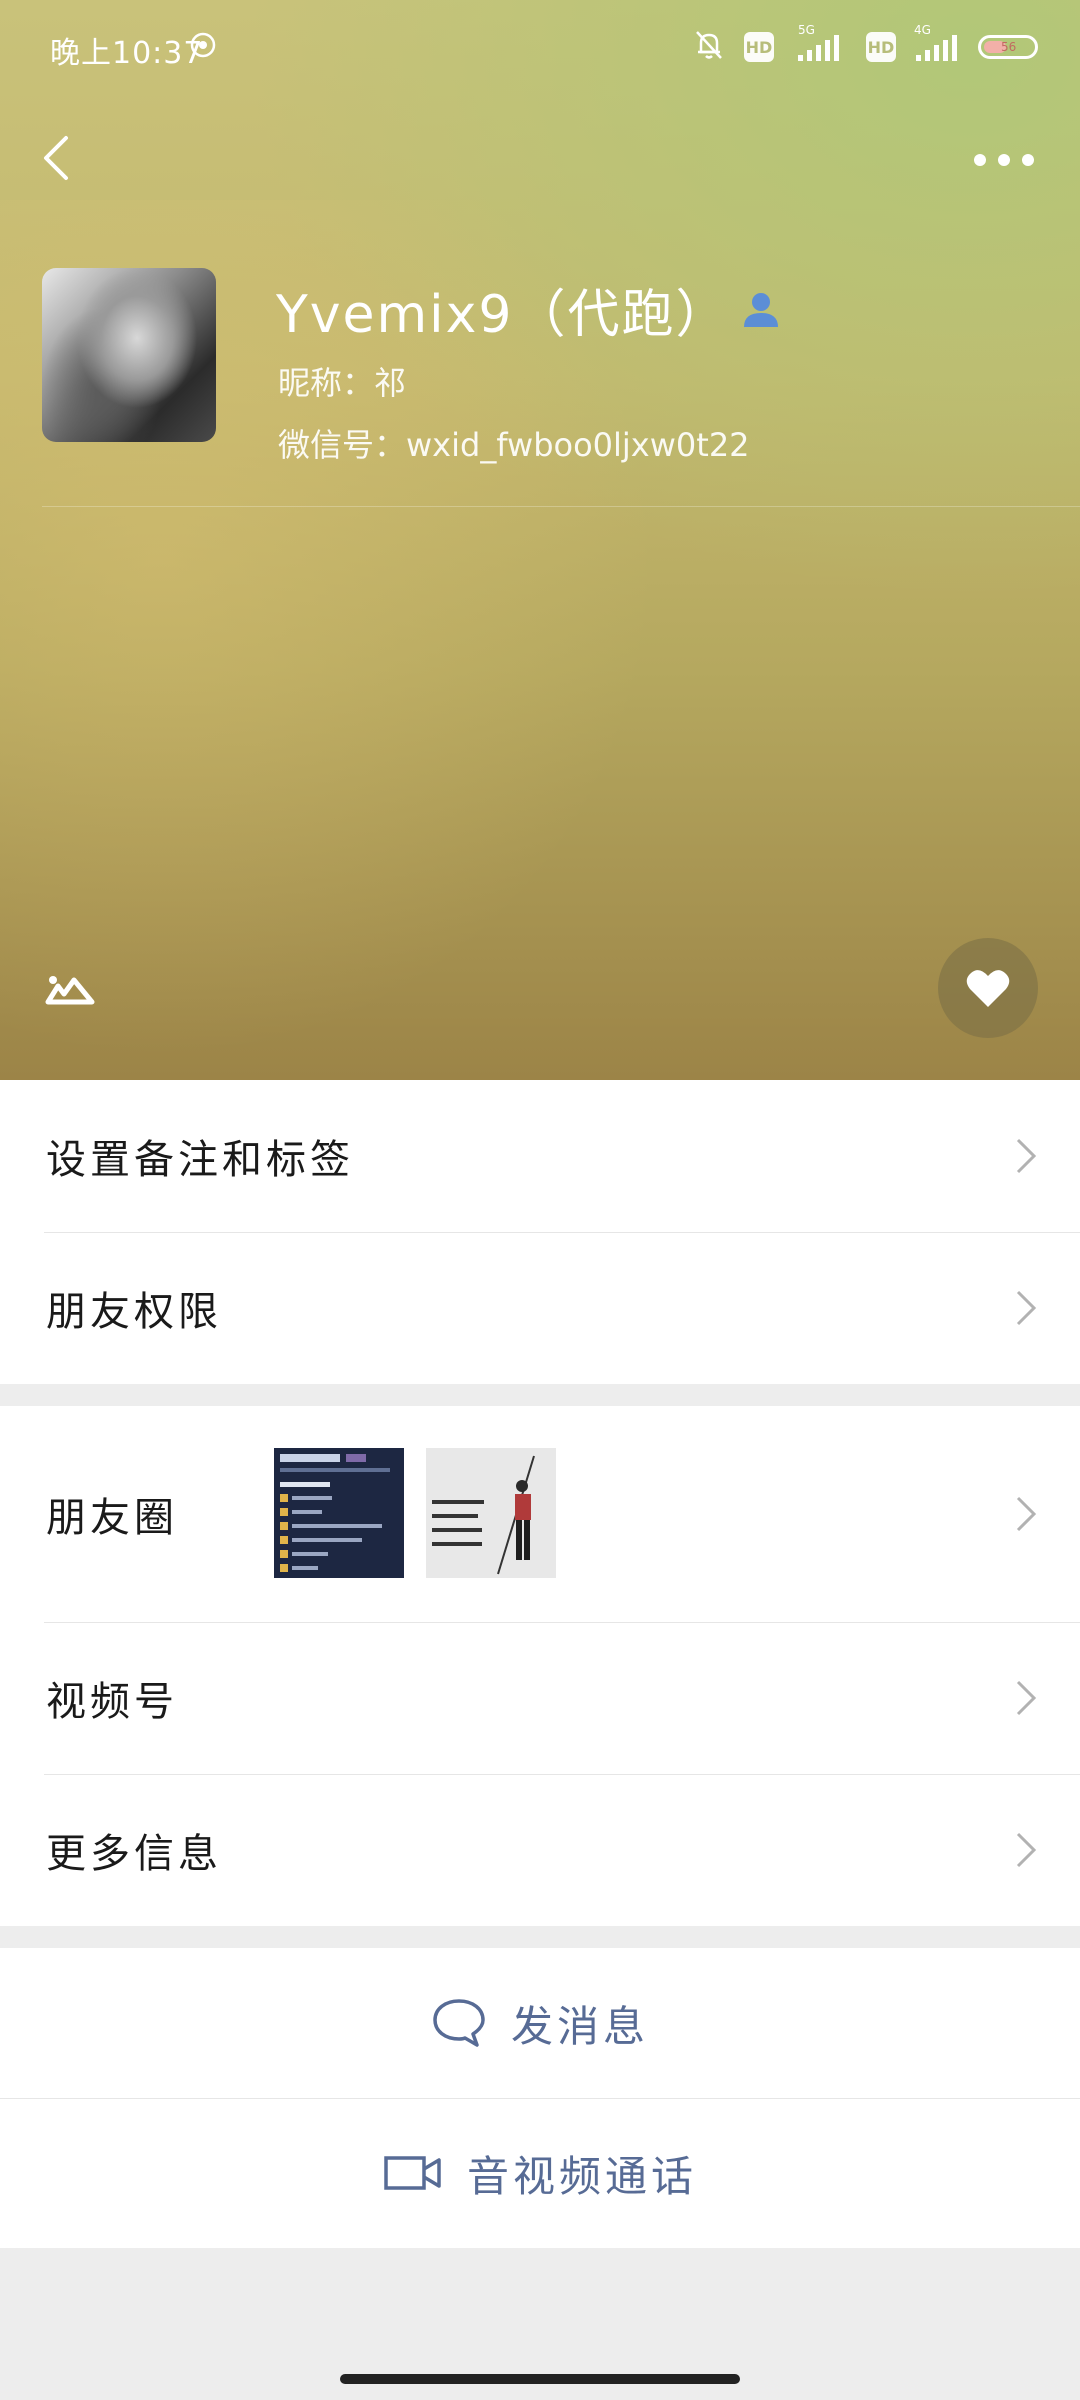 The height and width of the screenshot is (2400, 1080). What do you see at coordinates (579, 2026) in the screenshot?
I see `send-message-label: 发消息` at bounding box center [579, 2026].